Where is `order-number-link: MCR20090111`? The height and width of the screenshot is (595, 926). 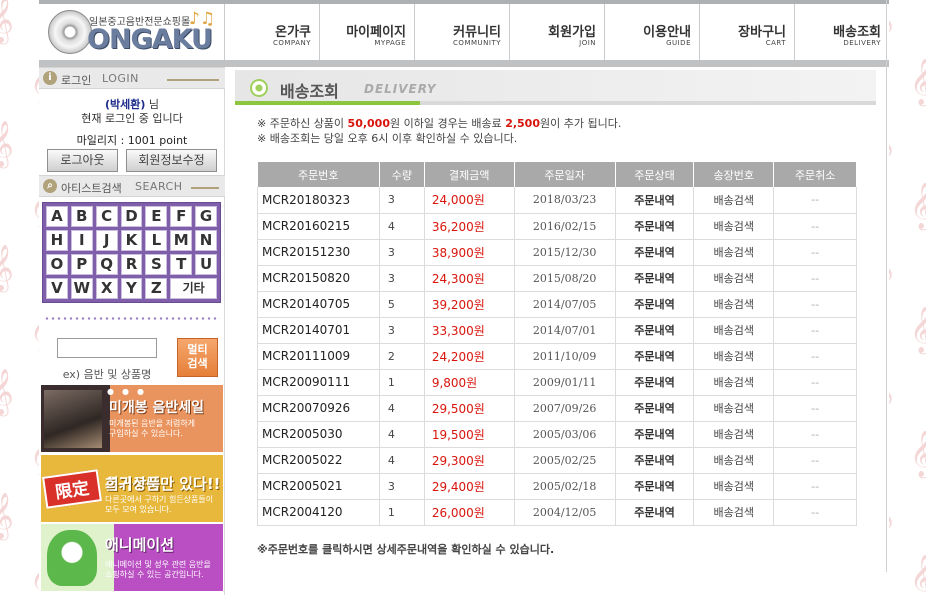 order-number-link: MCR20090111 is located at coordinates (318, 382).